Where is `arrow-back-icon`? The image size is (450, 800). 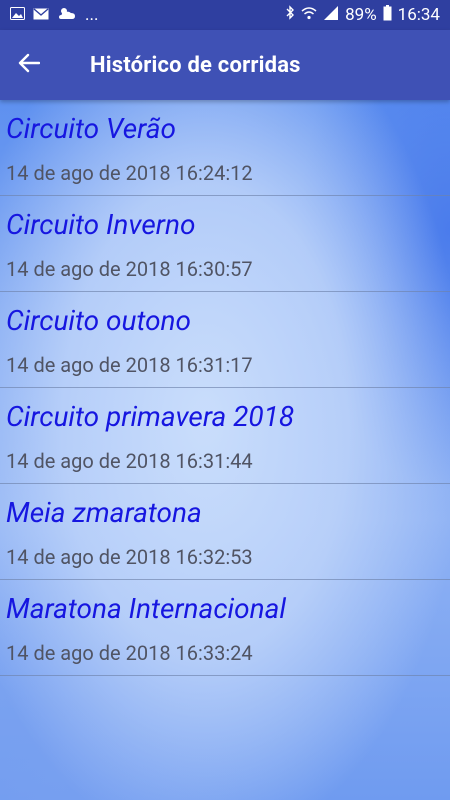 arrow-back-icon is located at coordinates (29, 65).